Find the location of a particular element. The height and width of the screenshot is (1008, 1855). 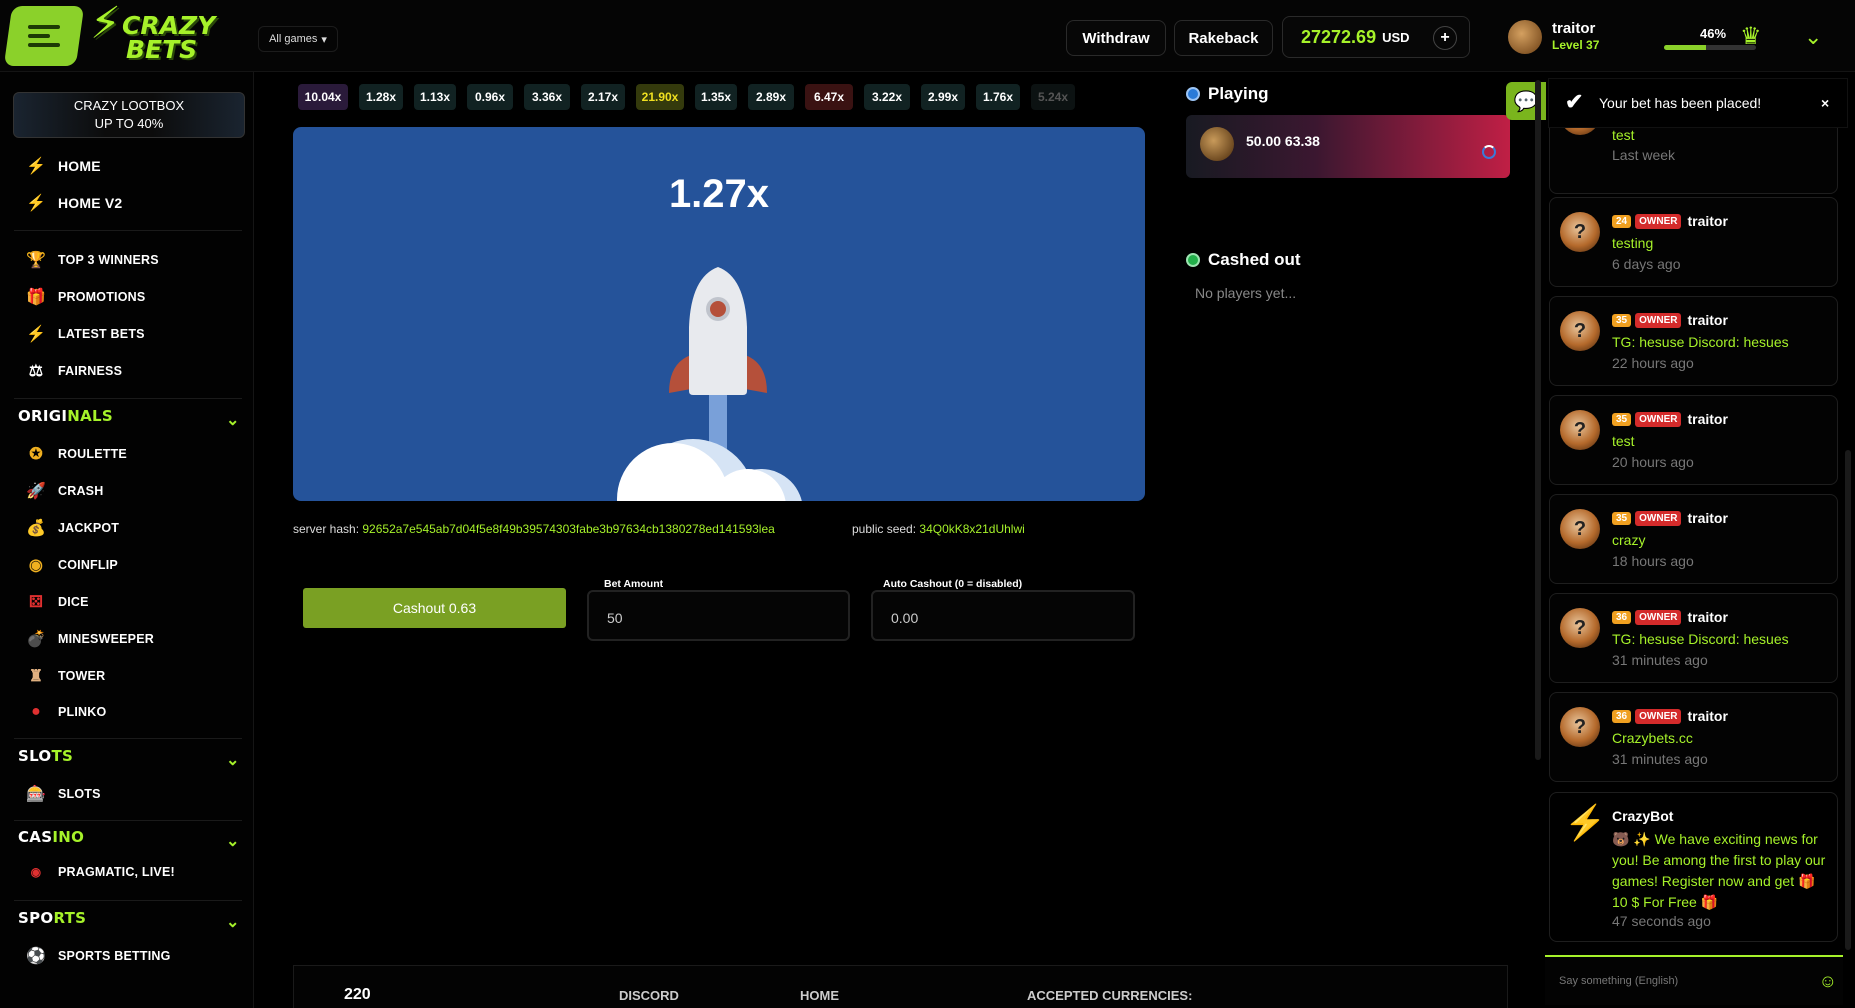

auto-cashout-input: 0.00 is located at coordinates (1003, 615).